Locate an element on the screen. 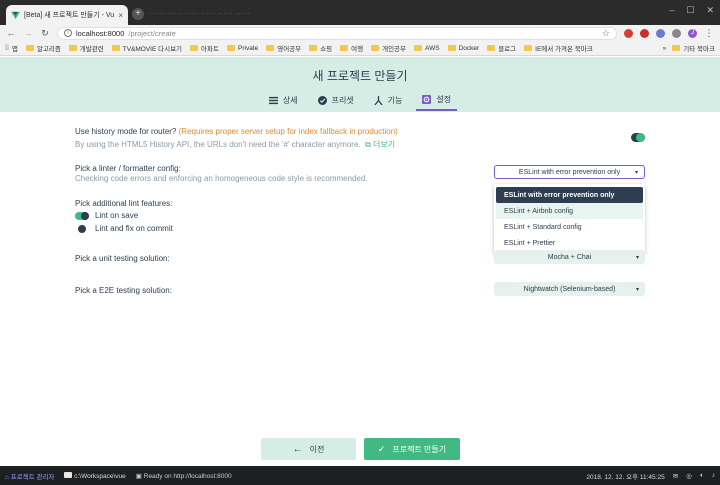 Image resolution: width=720 pixels, height=485 pixels. previous-button: ← 이전 is located at coordinates (308, 449).